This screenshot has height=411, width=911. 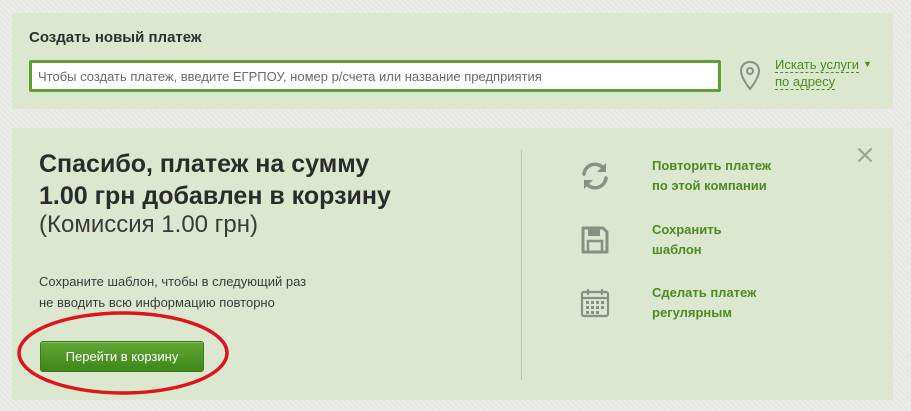 I want to click on make-recurring-action: Сделать платеж регулярным, so click(x=689, y=303).